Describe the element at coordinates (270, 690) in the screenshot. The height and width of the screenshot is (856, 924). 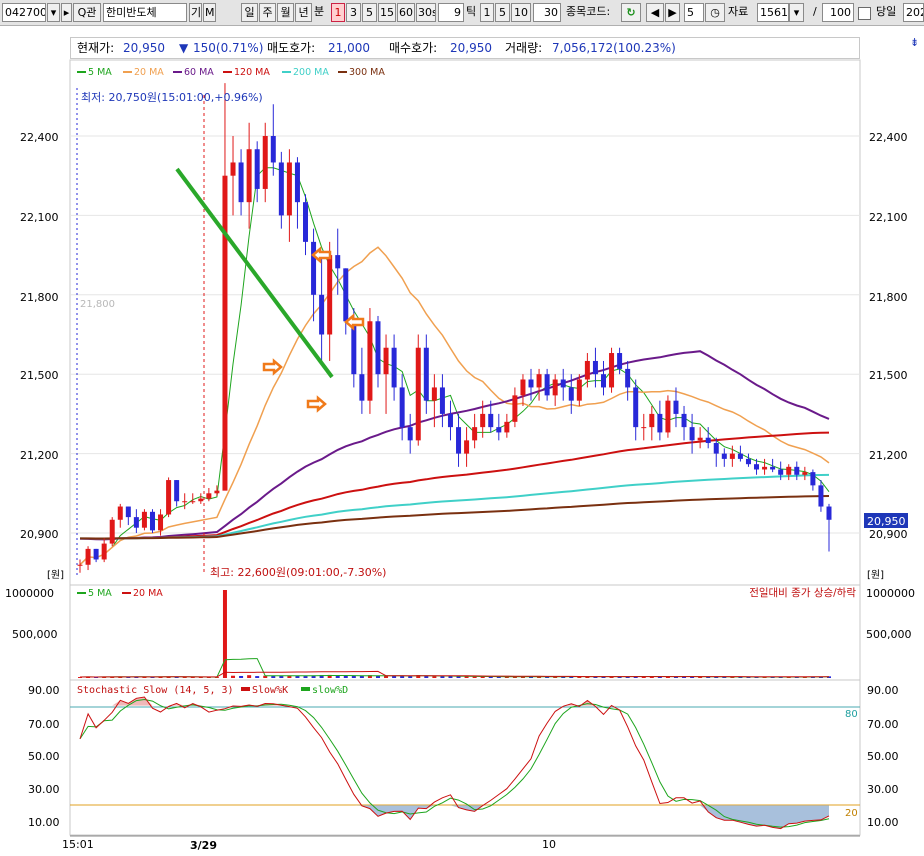
I see `stochastic-k-legend: Slow%K` at that location.